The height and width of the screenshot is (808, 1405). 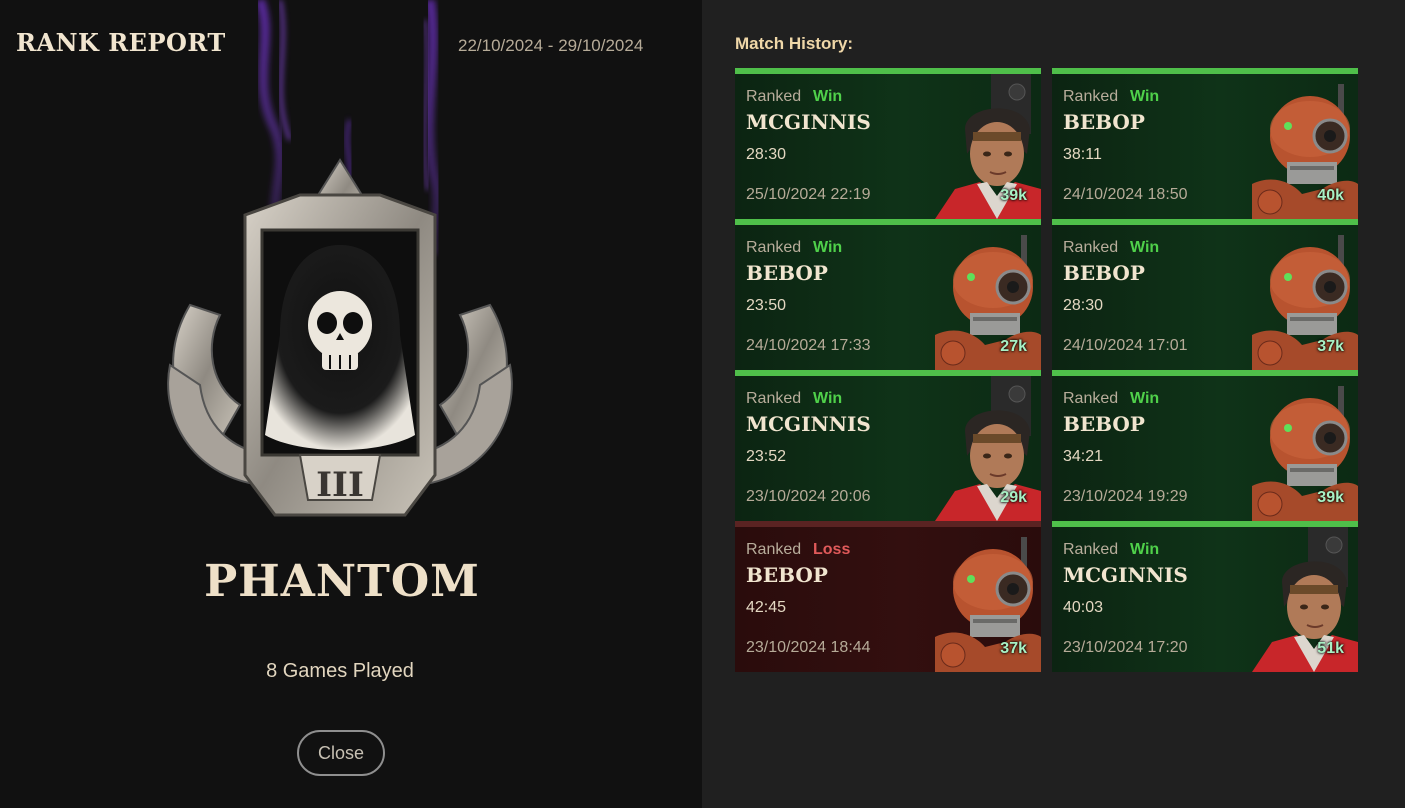 What do you see at coordinates (1330, 648) in the screenshot?
I see `match-souls: 51k` at bounding box center [1330, 648].